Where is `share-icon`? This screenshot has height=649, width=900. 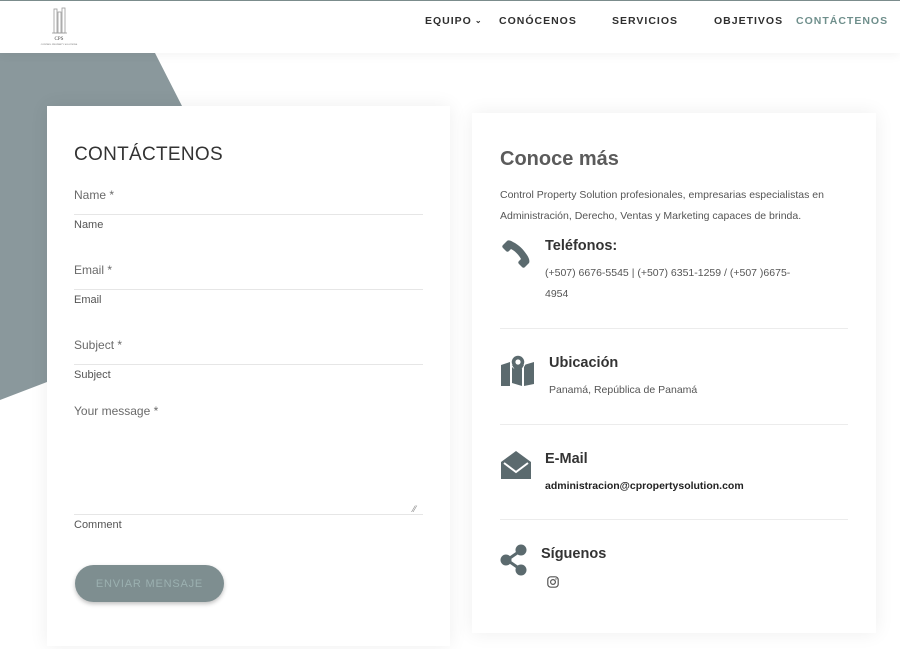
share-icon is located at coordinates (514, 562).